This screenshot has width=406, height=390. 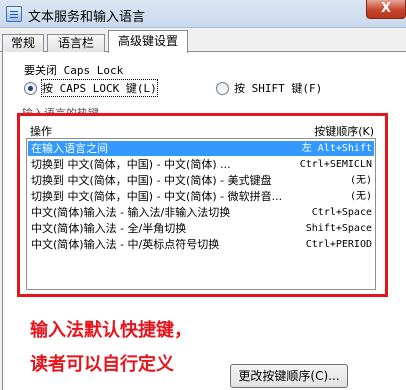 I want to click on close-button: X, so click(x=386, y=9).